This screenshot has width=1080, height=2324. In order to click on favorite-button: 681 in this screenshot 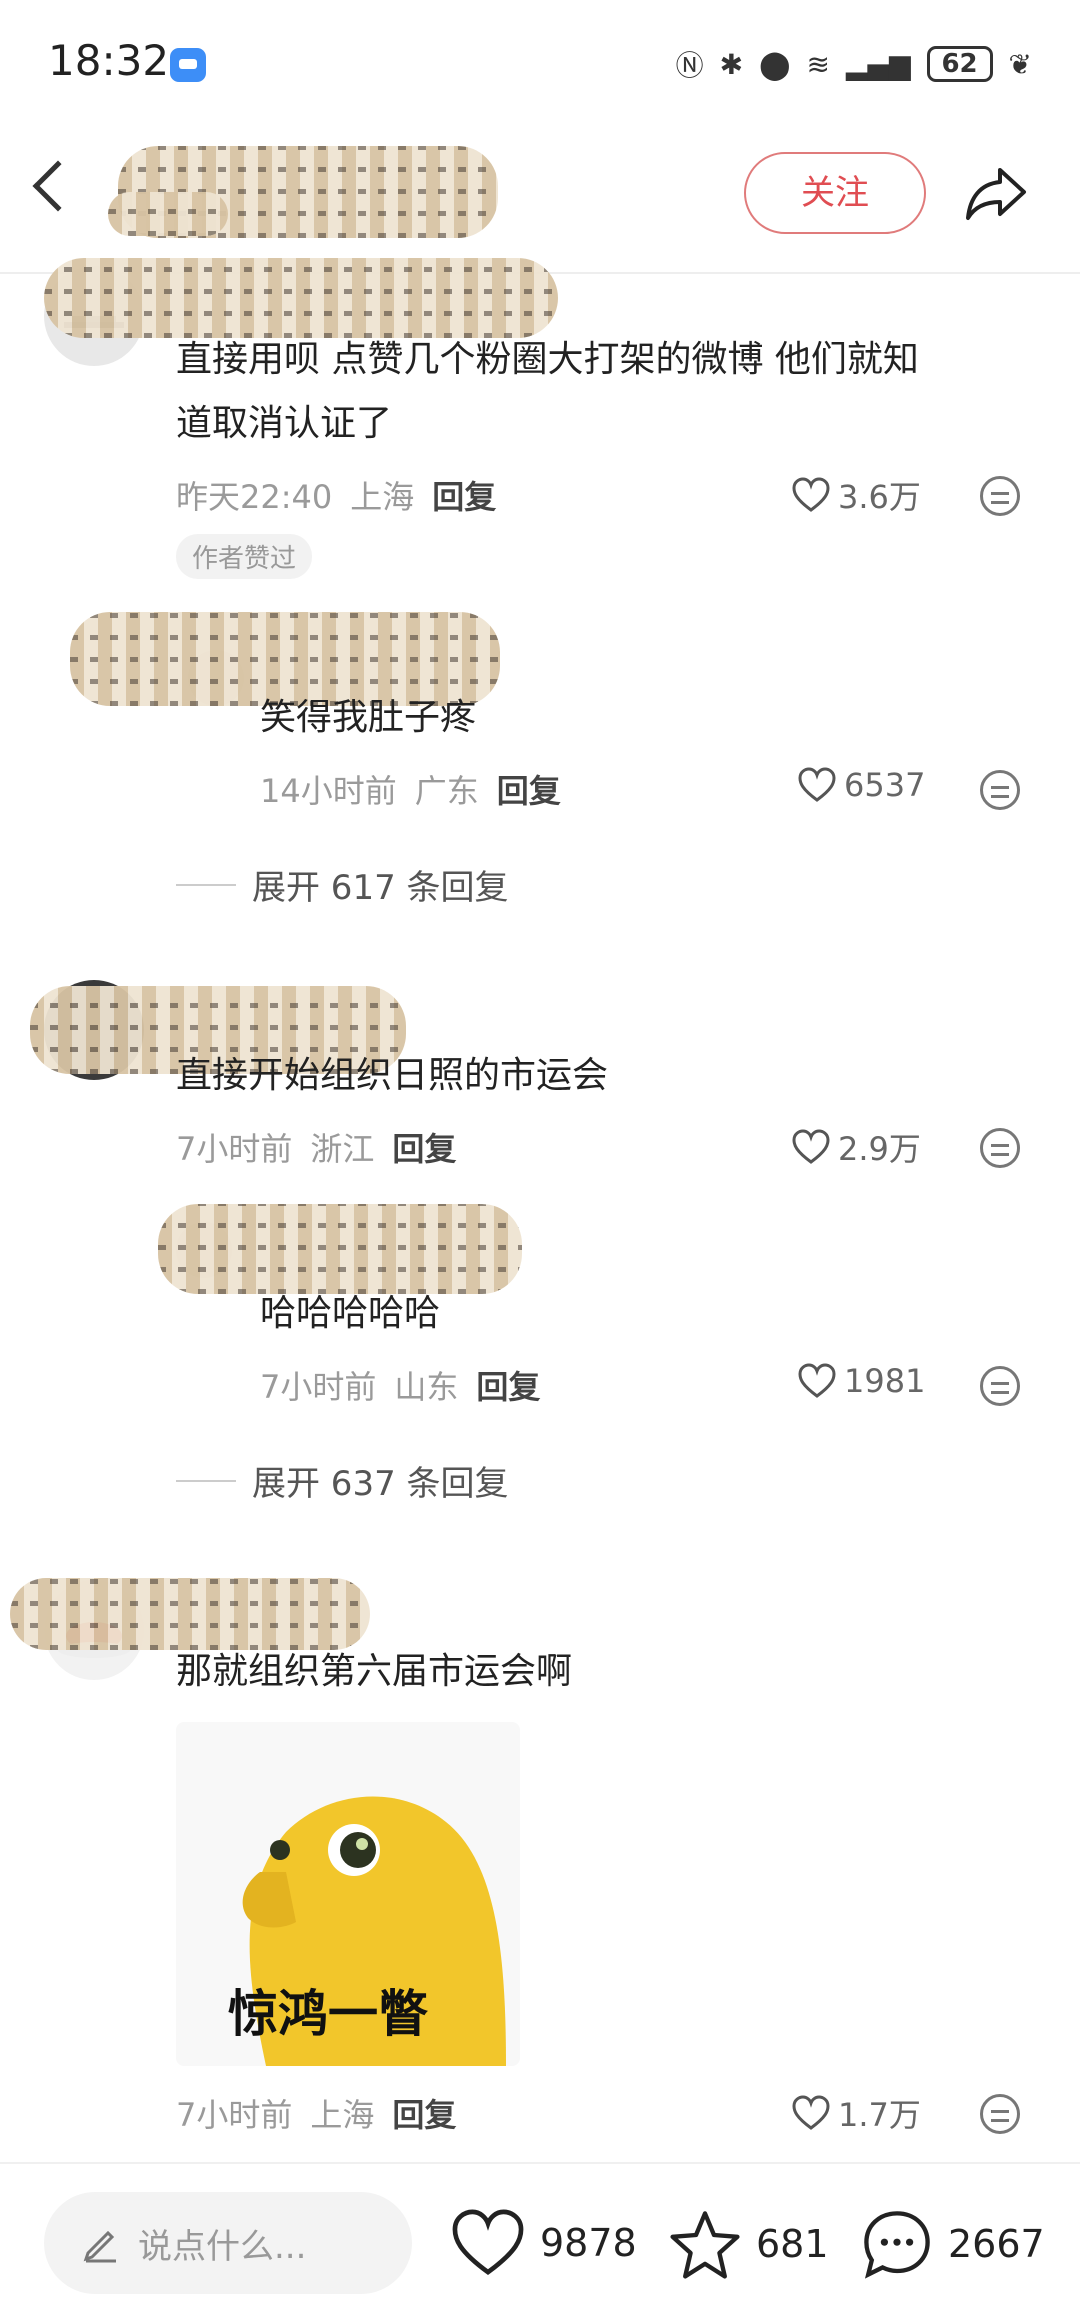, I will do `click(748, 2244)`.